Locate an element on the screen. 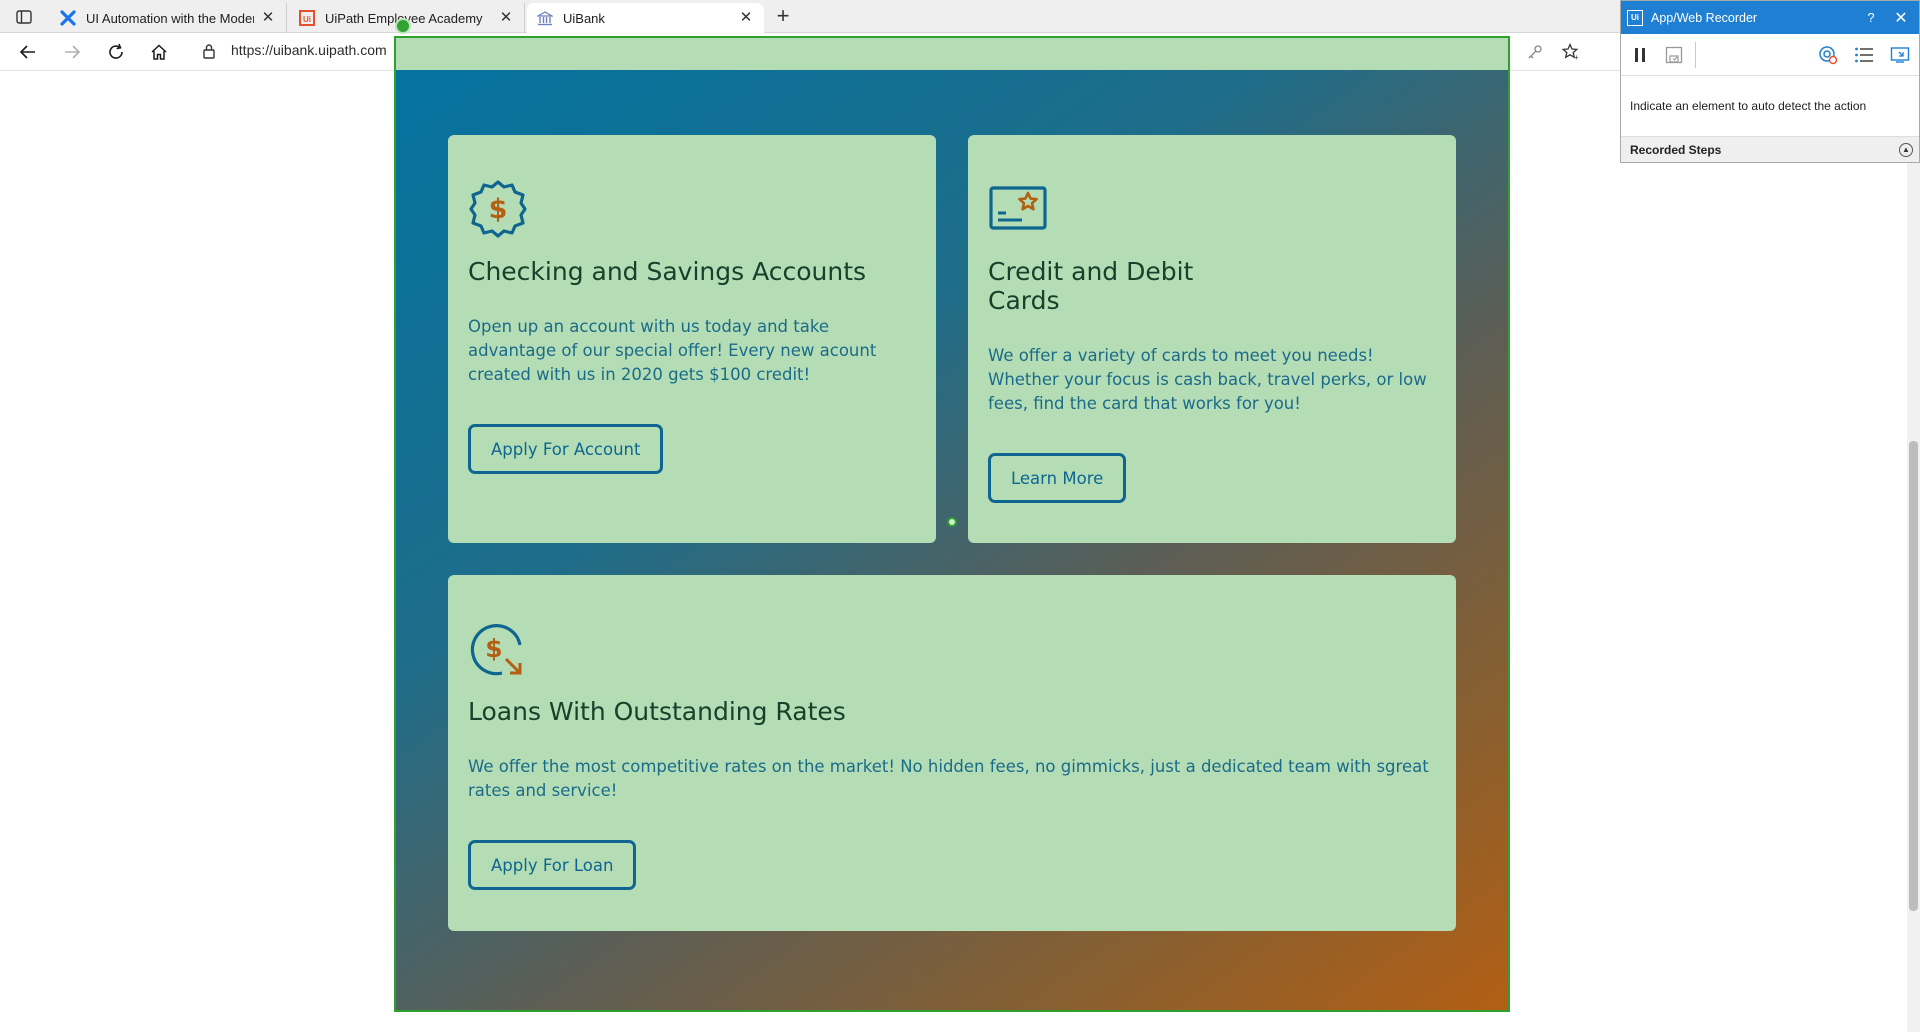 This screenshot has height=1032, width=1920. scrollbar-thumb is located at coordinates (1913, 676).